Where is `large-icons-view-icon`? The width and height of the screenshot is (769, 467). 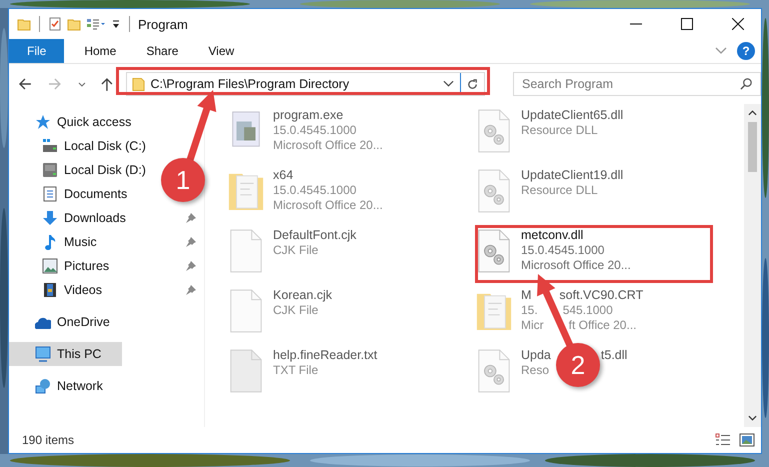
large-icons-view-icon is located at coordinates (747, 440).